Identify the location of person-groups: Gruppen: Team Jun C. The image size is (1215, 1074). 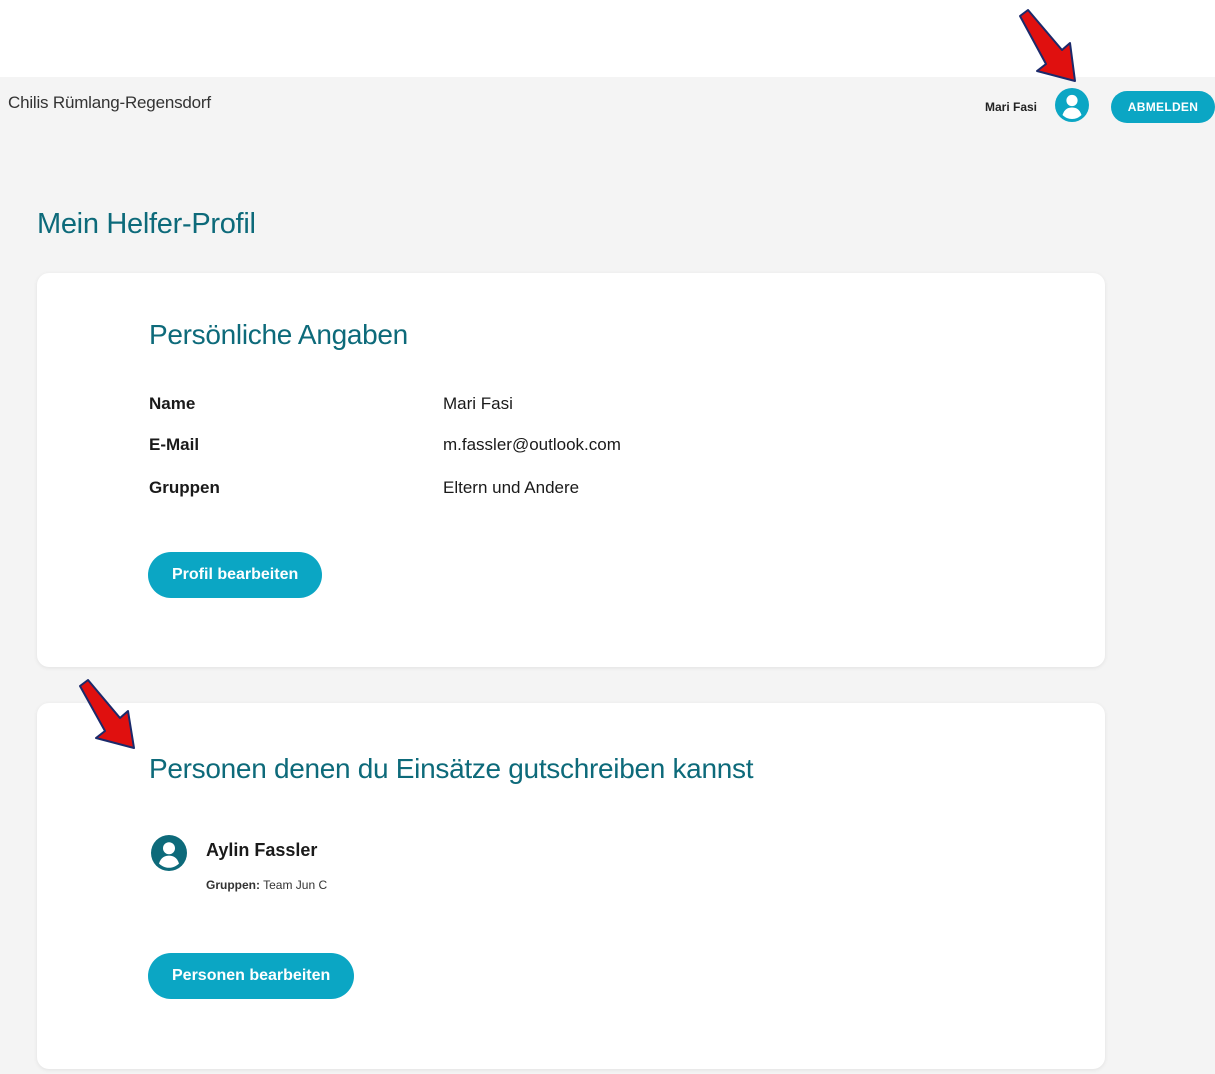
(266, 885).